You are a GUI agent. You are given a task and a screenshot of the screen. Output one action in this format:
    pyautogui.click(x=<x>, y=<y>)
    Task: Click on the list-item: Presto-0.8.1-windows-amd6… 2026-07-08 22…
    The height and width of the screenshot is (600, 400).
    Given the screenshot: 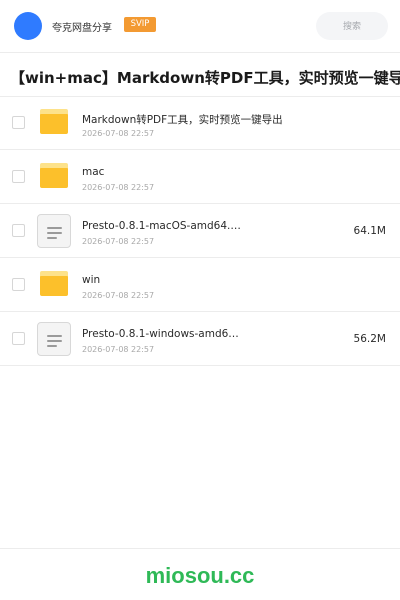 What is the action you would take?
    pyautogui.click(x=200, y=339)
    